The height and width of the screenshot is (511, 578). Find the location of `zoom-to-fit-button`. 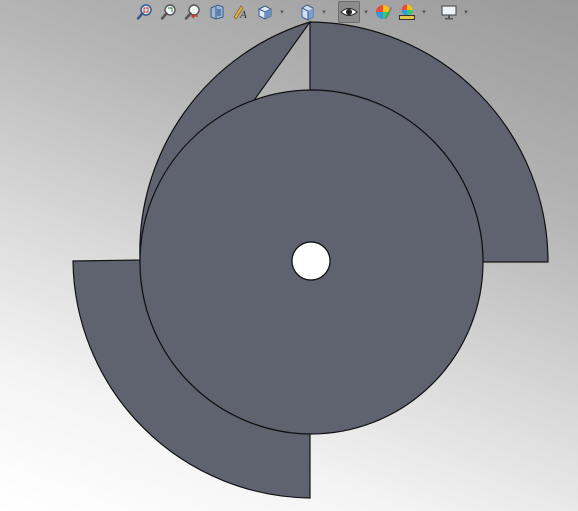

zoom-to-fit-button is located at coordinates (145, 12).